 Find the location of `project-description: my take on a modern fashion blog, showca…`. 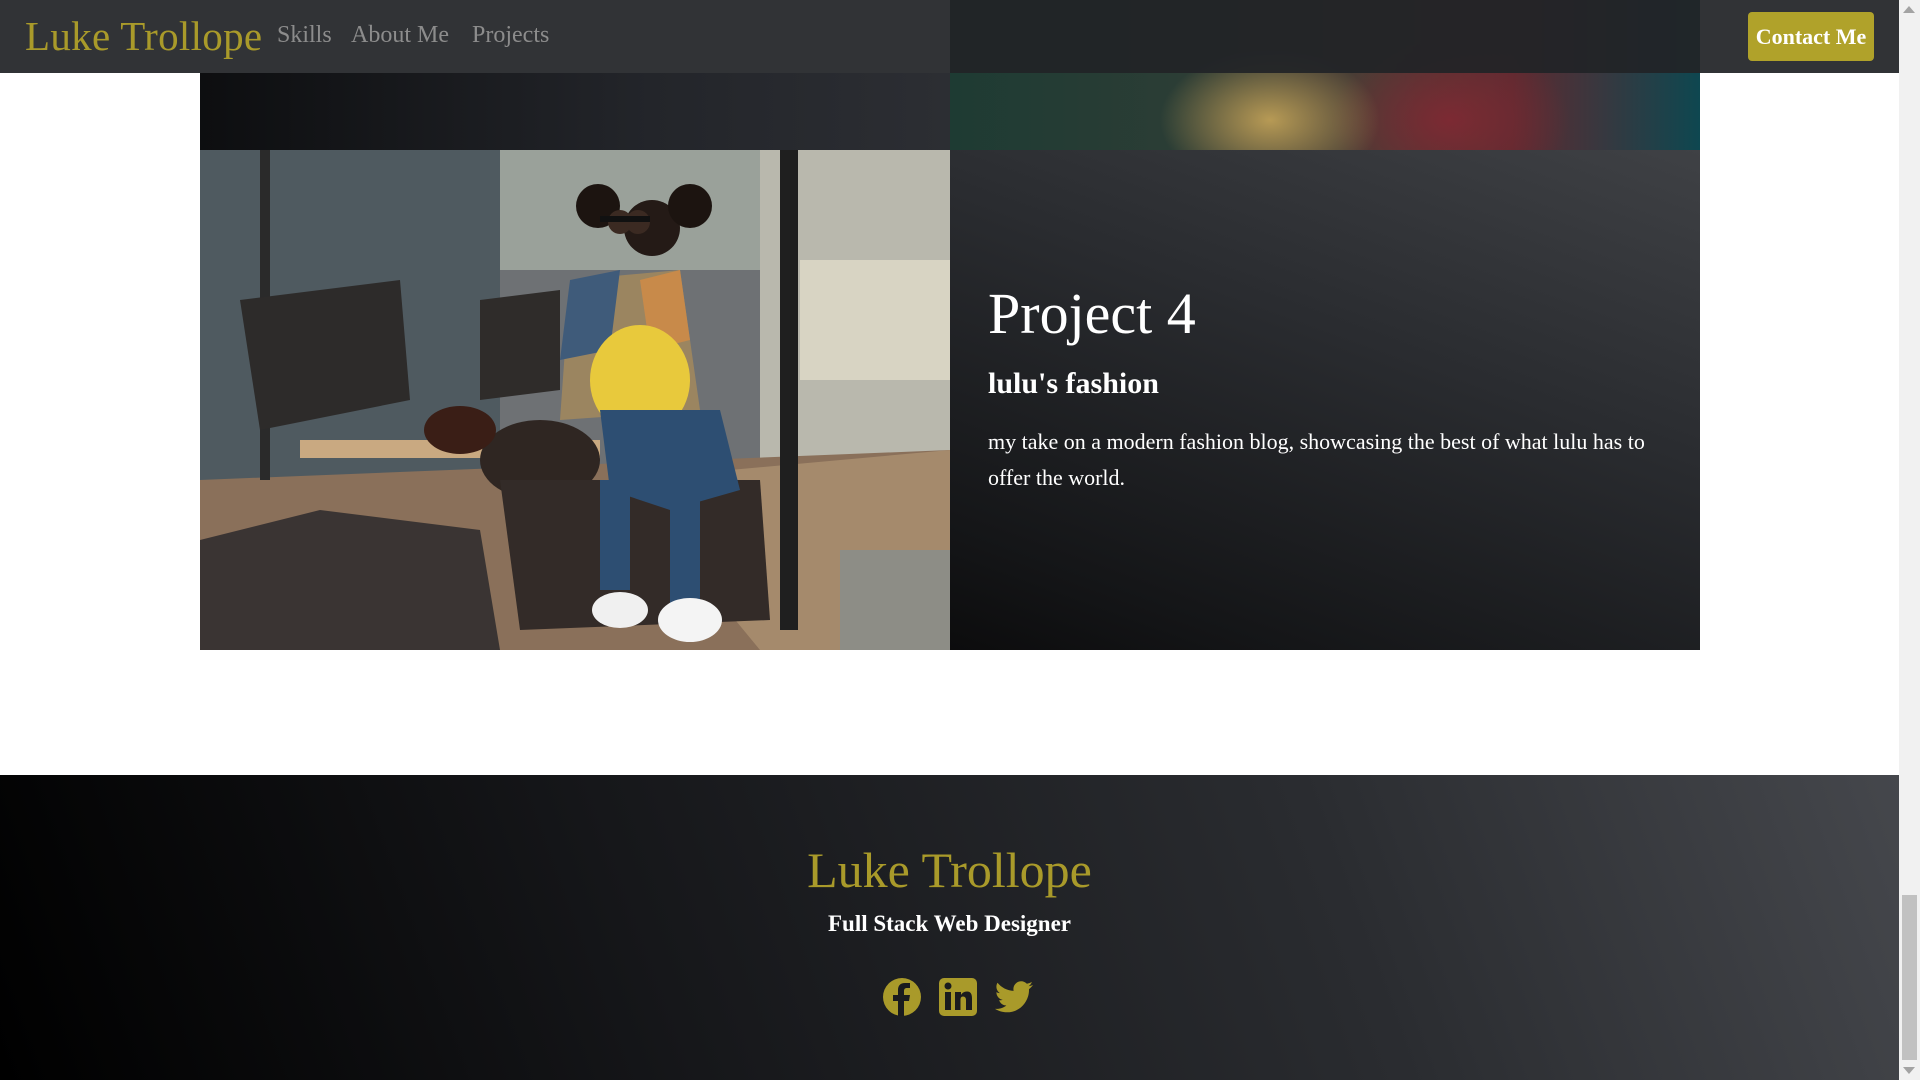

project-description: my take on a modern fashion blog, showca… is located at coordinates (1316, 459).